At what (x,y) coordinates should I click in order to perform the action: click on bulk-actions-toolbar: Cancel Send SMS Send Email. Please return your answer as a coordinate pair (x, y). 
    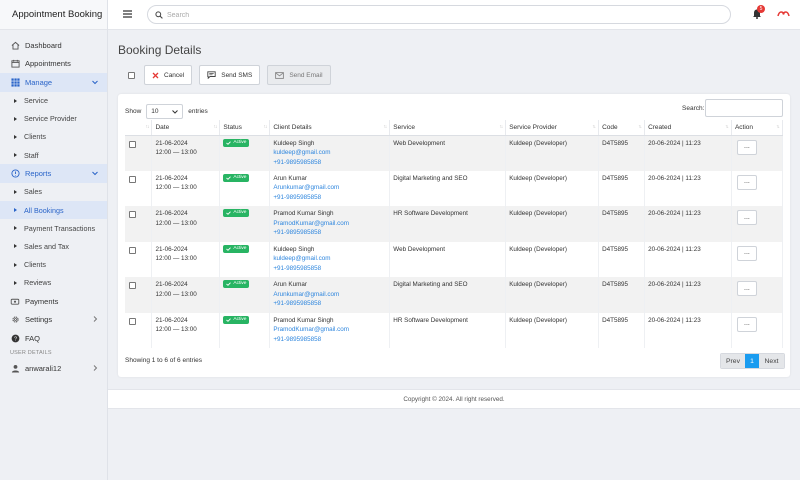
    Looking at the image, I should click on (228, 75).